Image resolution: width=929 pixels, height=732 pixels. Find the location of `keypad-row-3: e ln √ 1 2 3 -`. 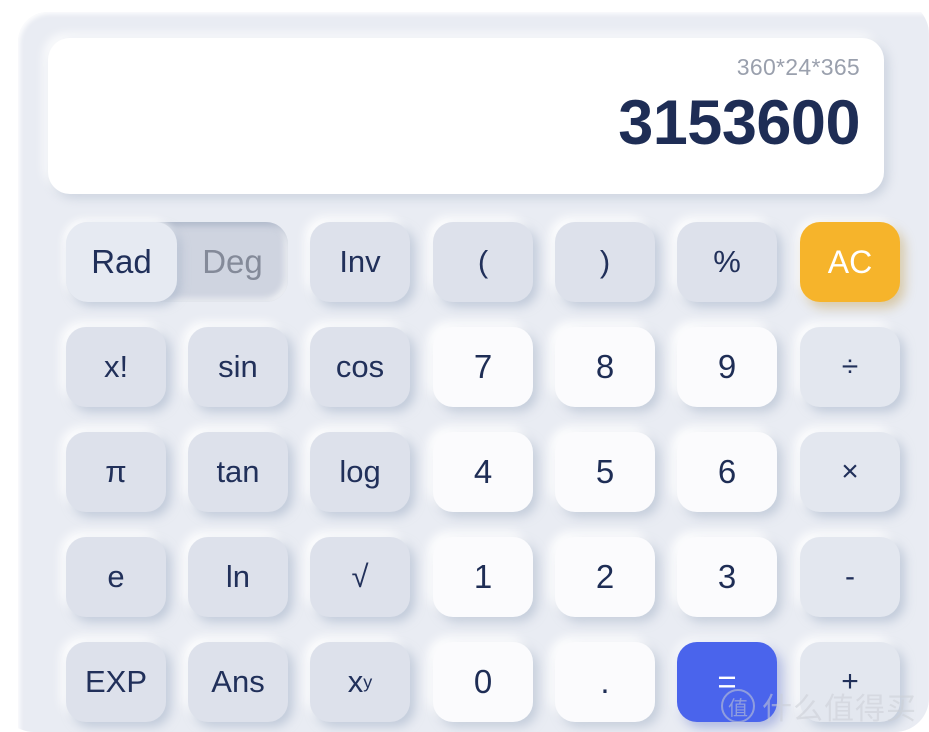

keypad-row-3: e ln √ 1 2 3 - is located at coordinates (483, 577).